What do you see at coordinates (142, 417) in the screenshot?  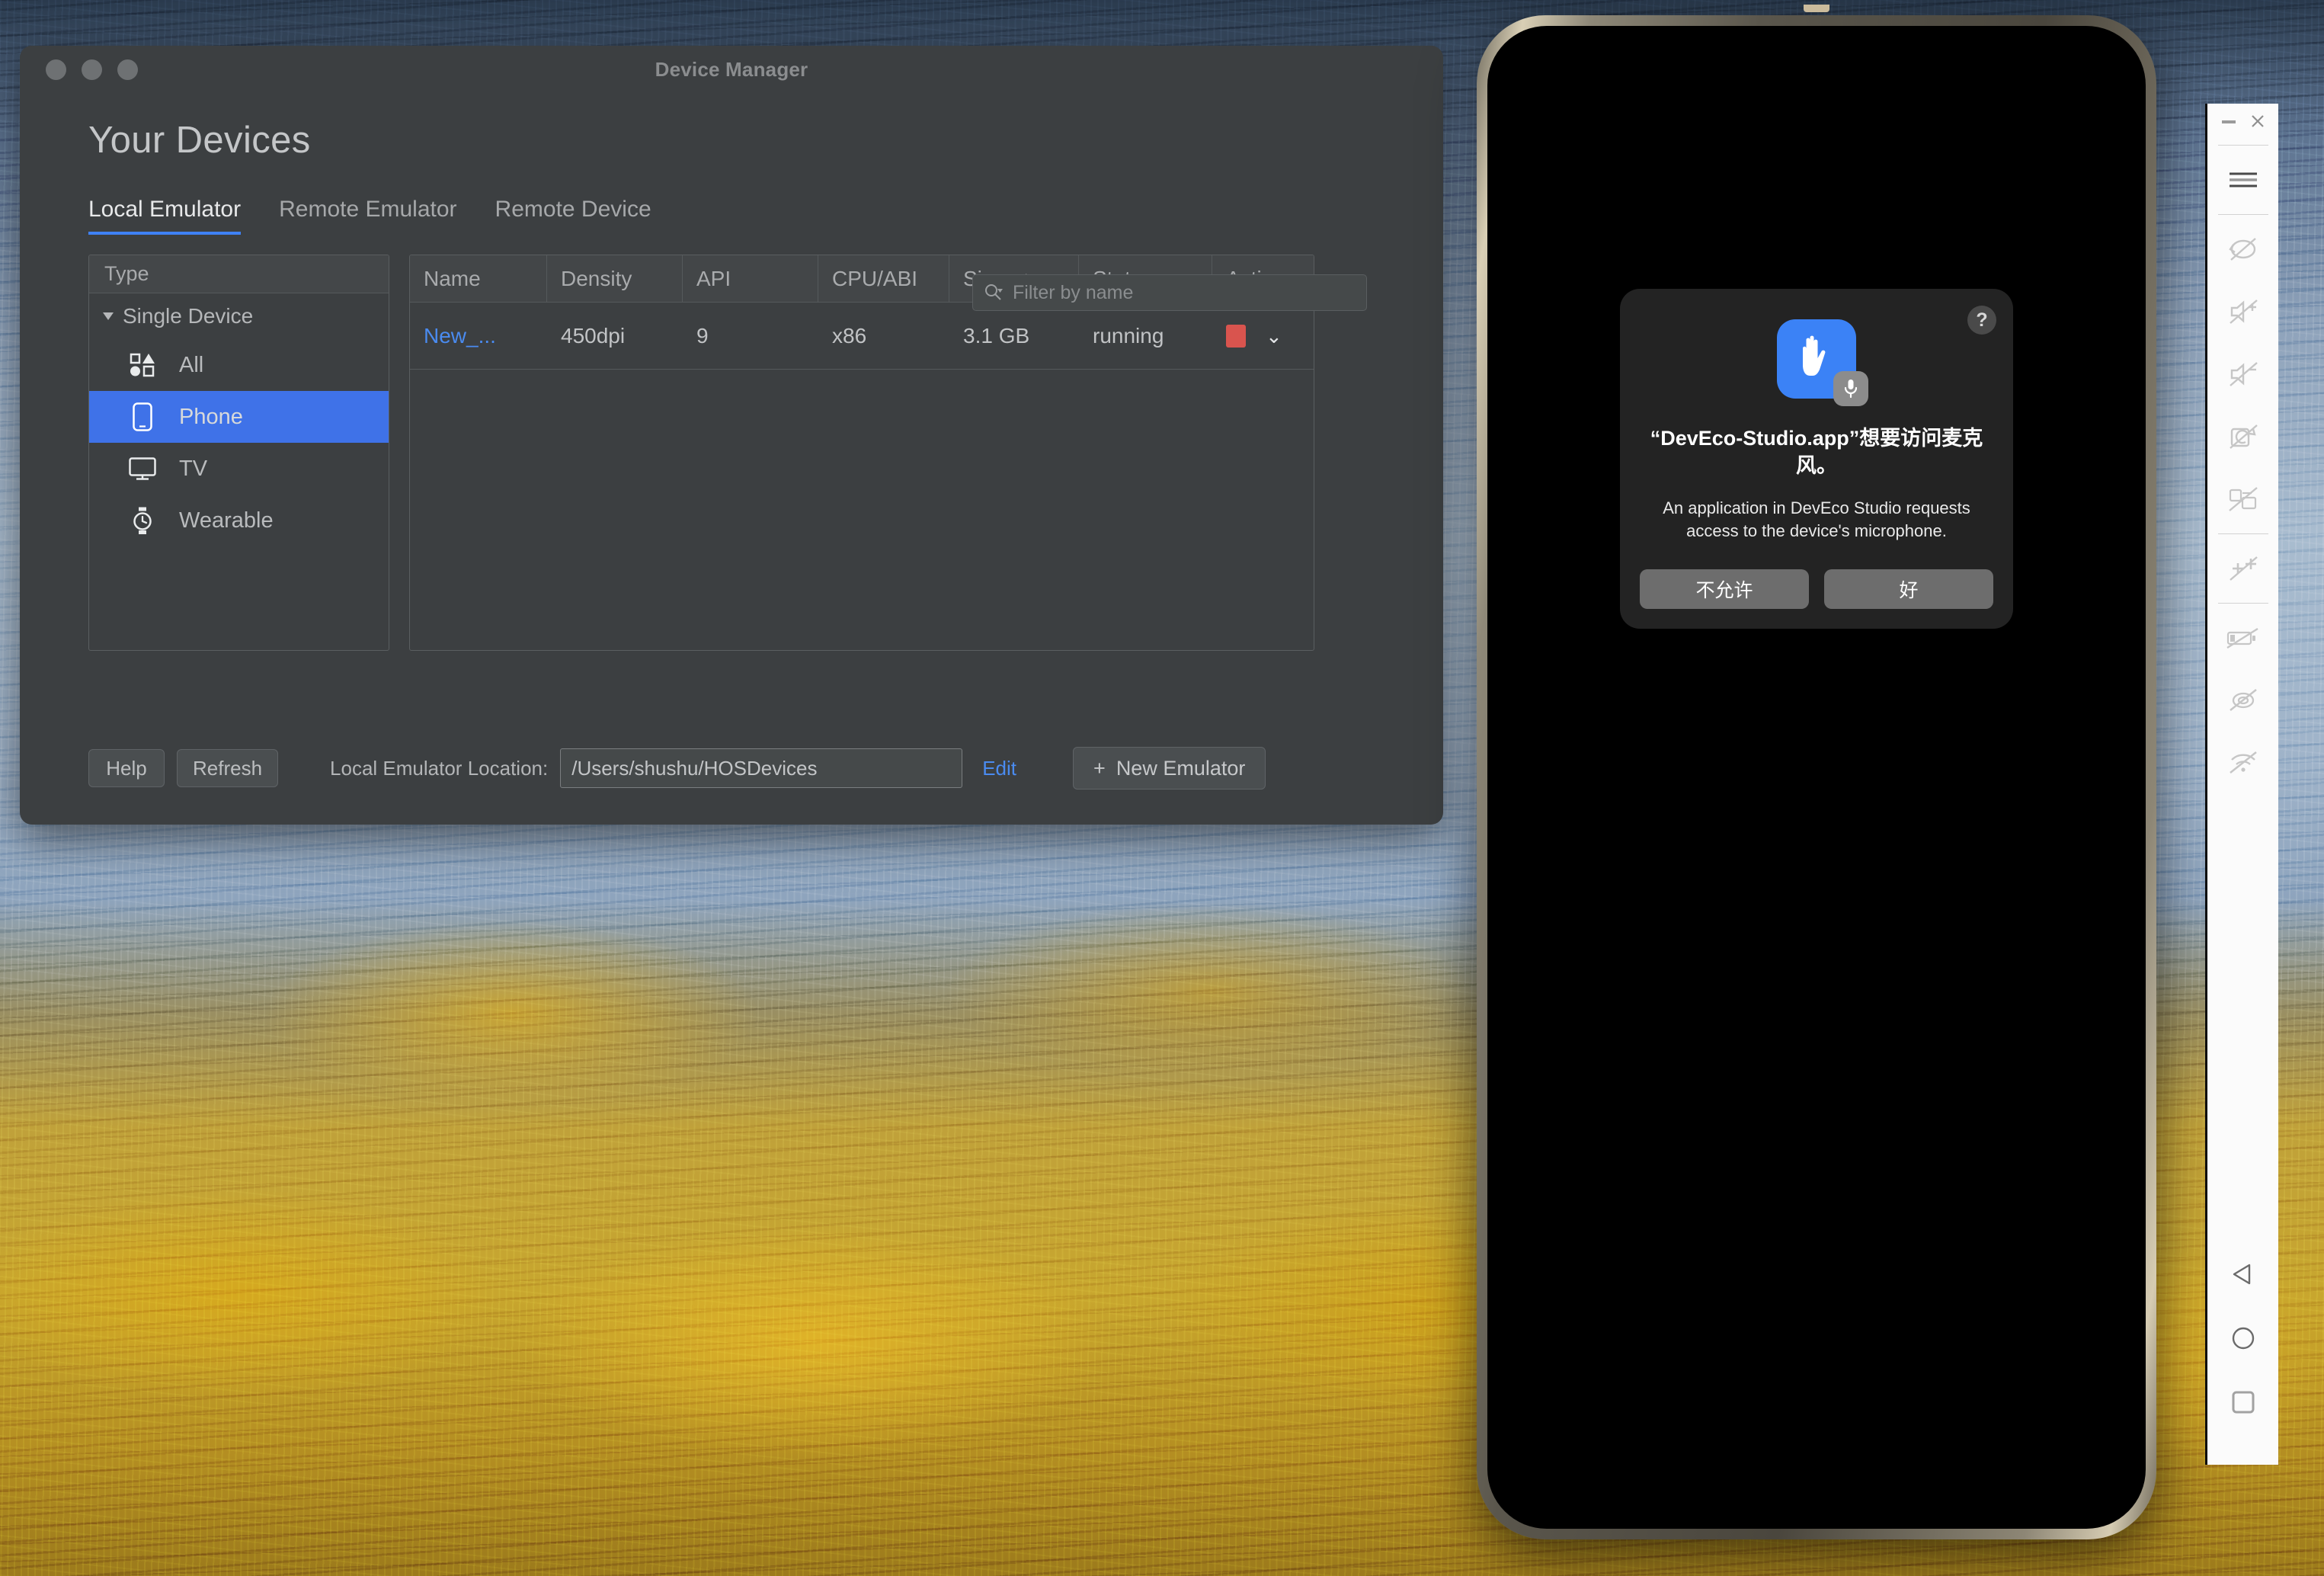 I see `phone-icon` at bounding box center [142, 417].